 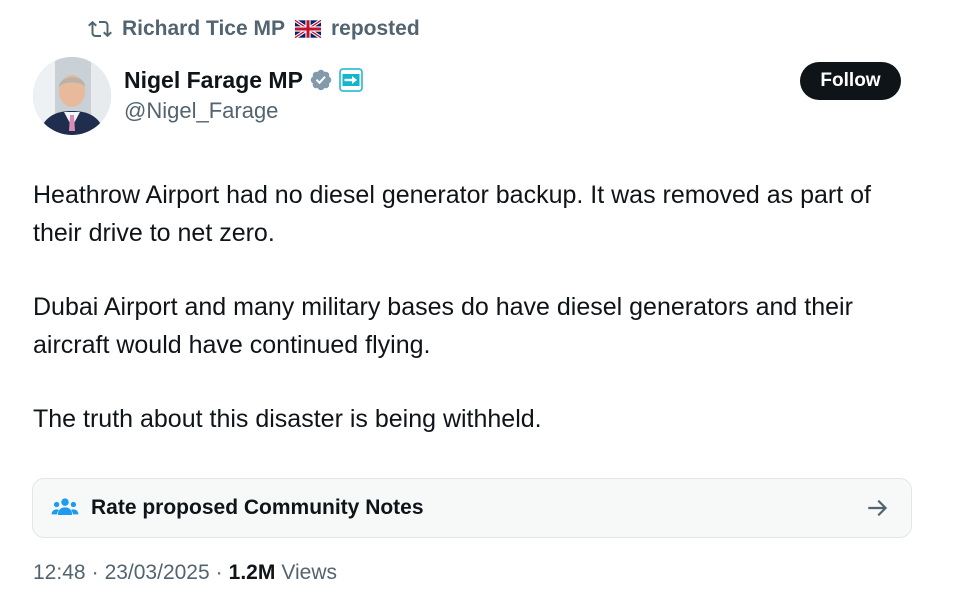 What do you see at coordinates (878, 508) in the screenshot?
I see `arrow-right-icon` at bounding box center [878, 508].